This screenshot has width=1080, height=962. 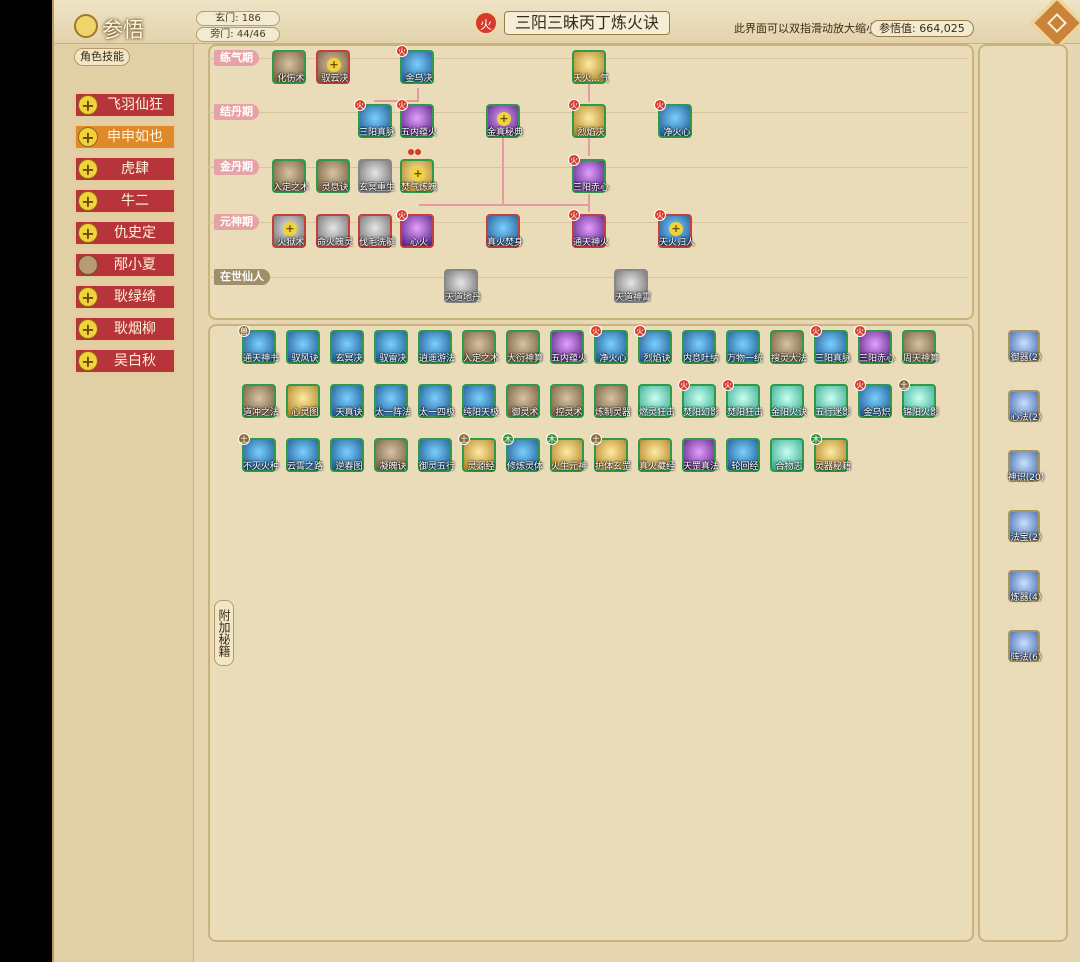 What do you see at coordinates (920, 347) in the screenshot?
I see `skill-node: 周天神算` at bounding box center [920, 347].